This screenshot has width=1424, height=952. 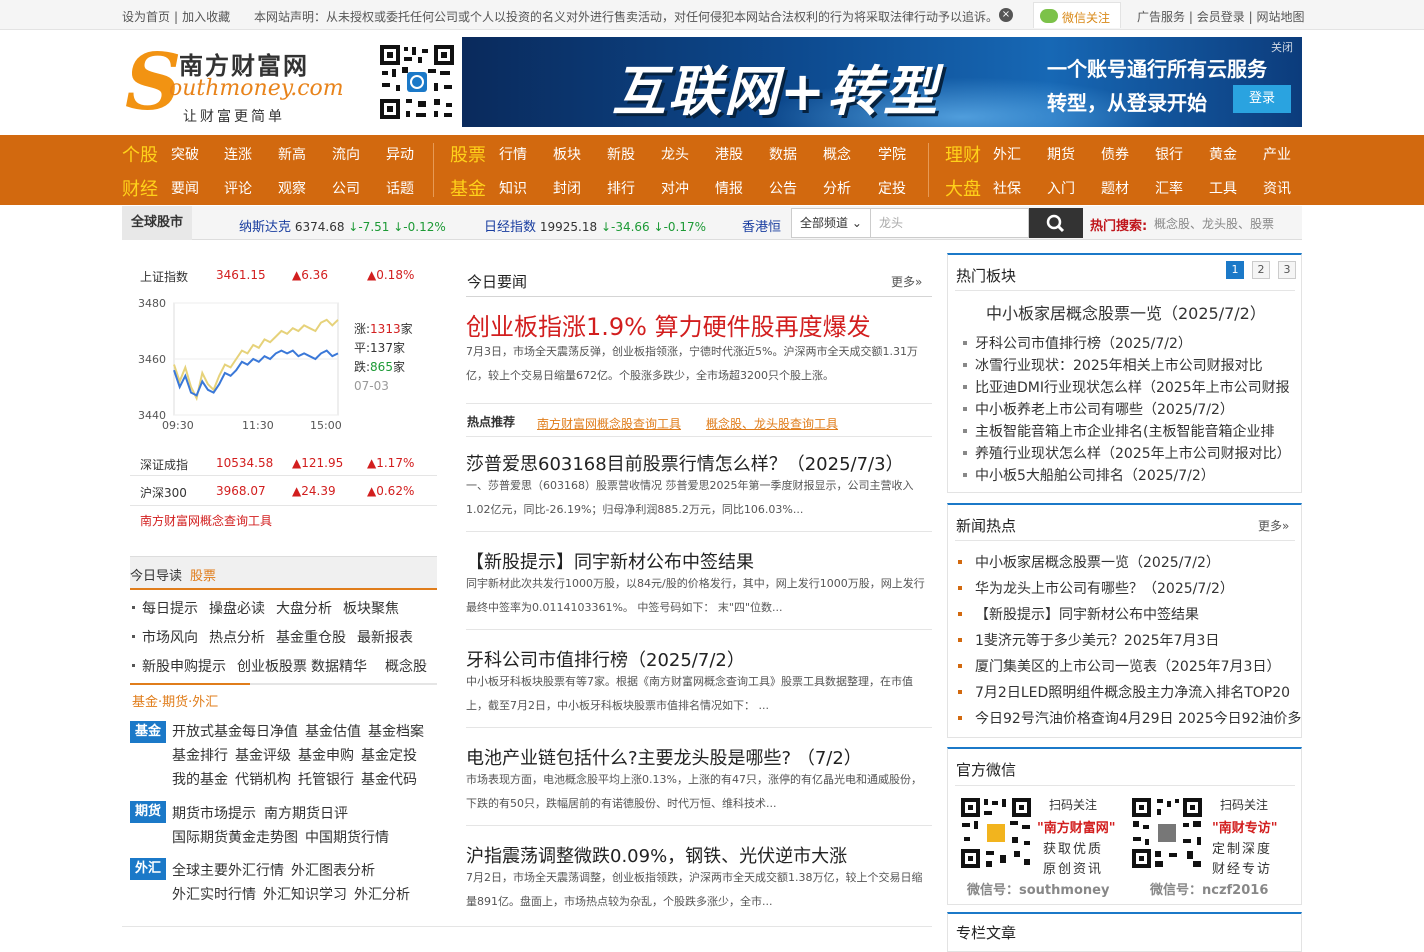 I want to click on guide-link: 大盘分析, so click(x=304, y=608).